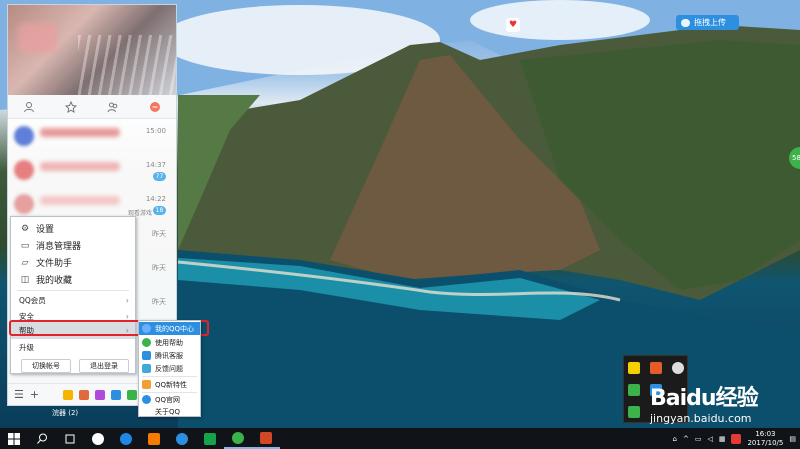  I want to click on menu-item-label: 设置, so click(45, 230).